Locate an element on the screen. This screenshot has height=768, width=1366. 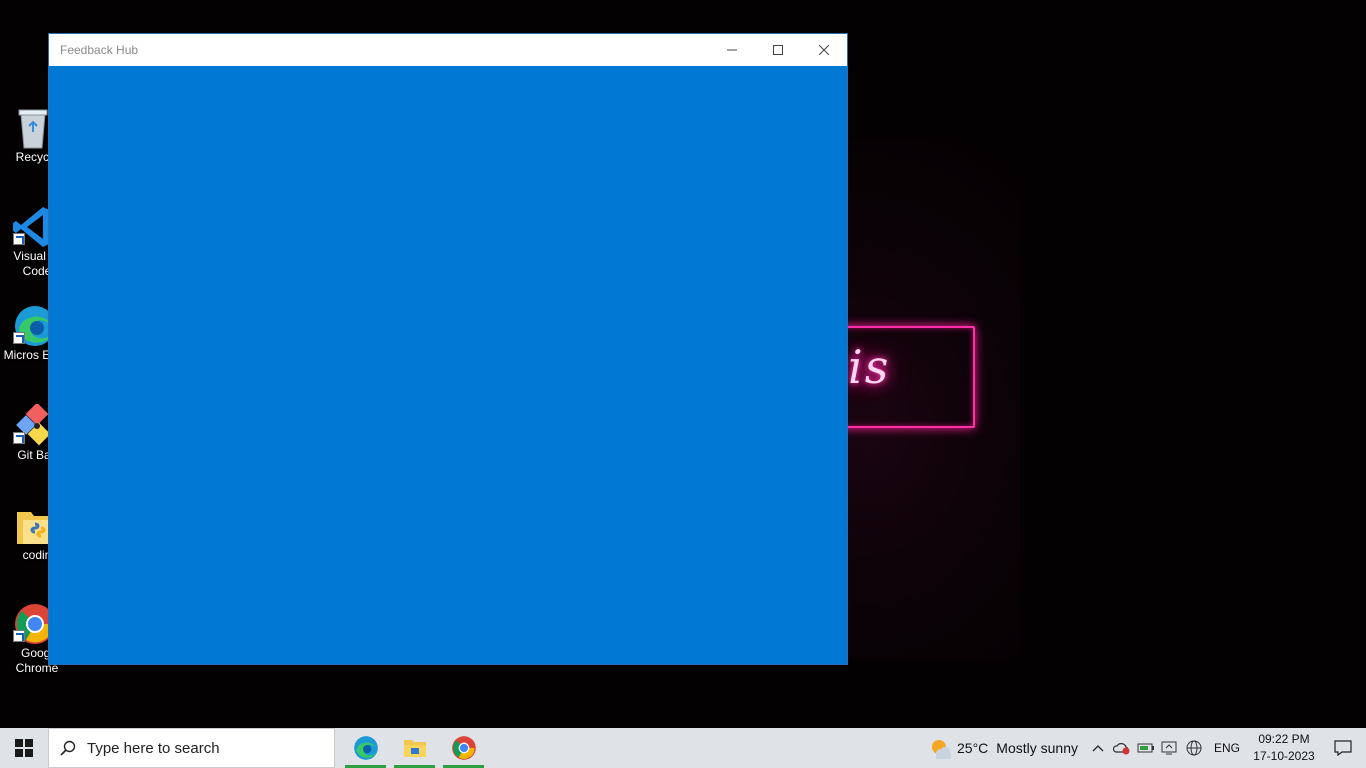
file-explorer-icon is located at coordinates (414, 748).